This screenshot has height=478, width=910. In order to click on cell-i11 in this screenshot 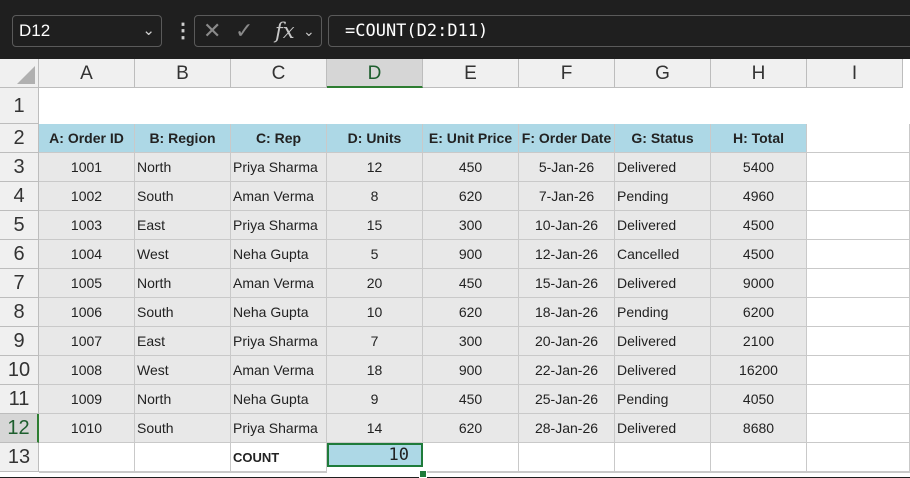, I will do `click(858, 428)`.